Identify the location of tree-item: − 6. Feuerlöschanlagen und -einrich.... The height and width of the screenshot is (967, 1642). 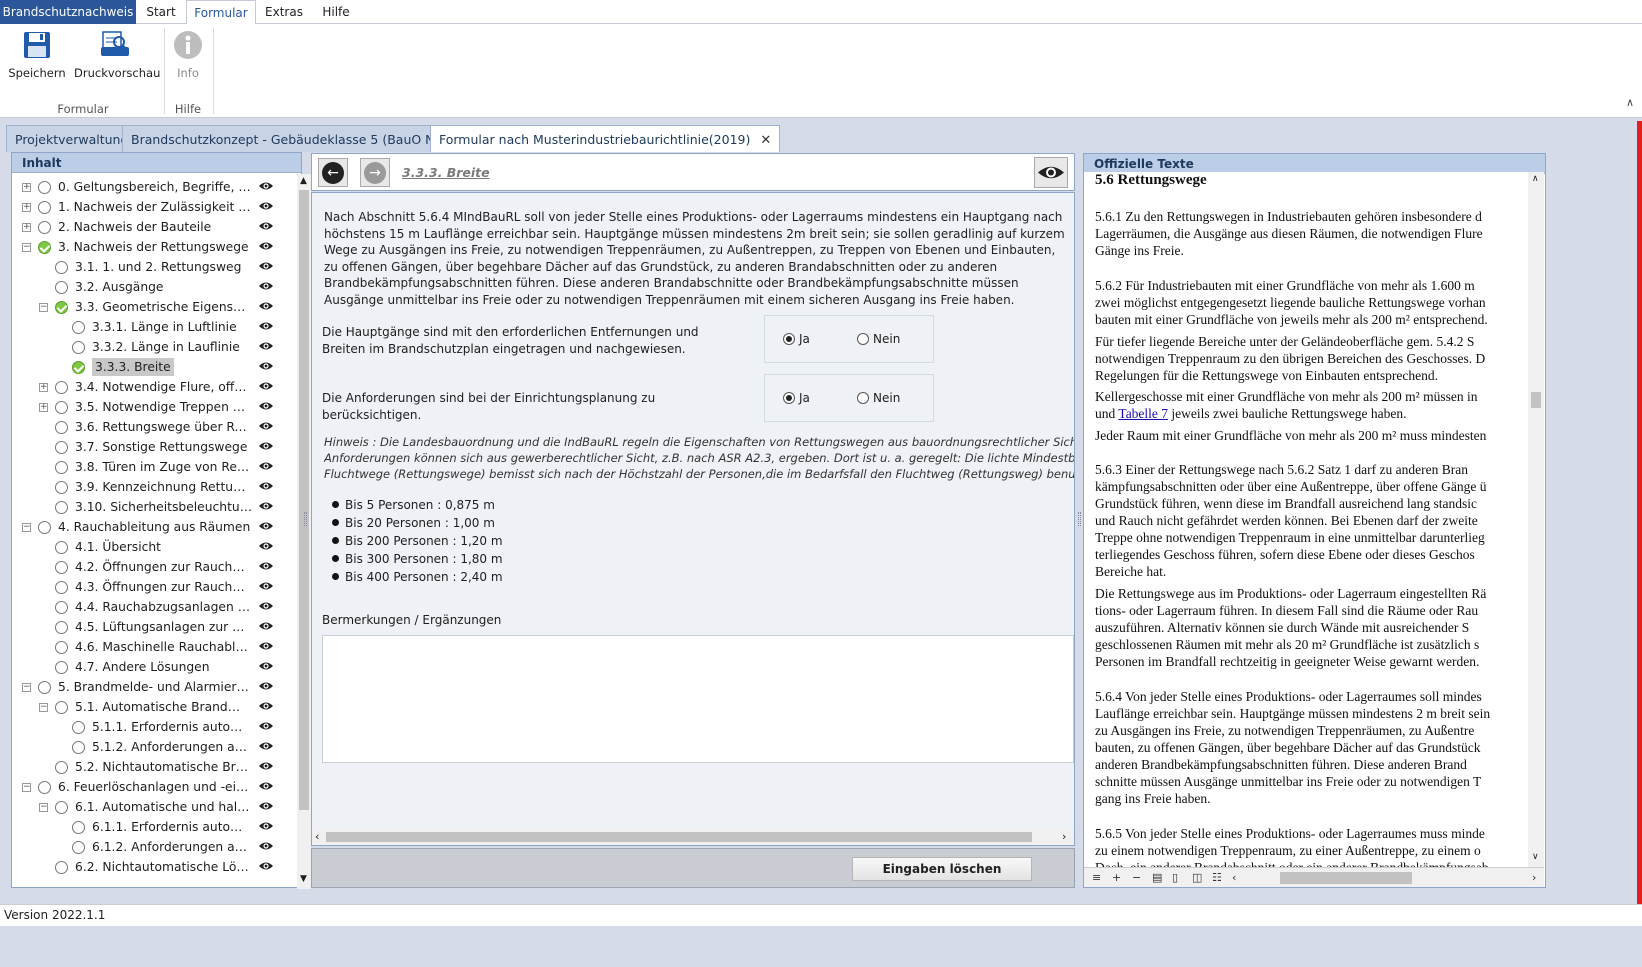
(154, 787).